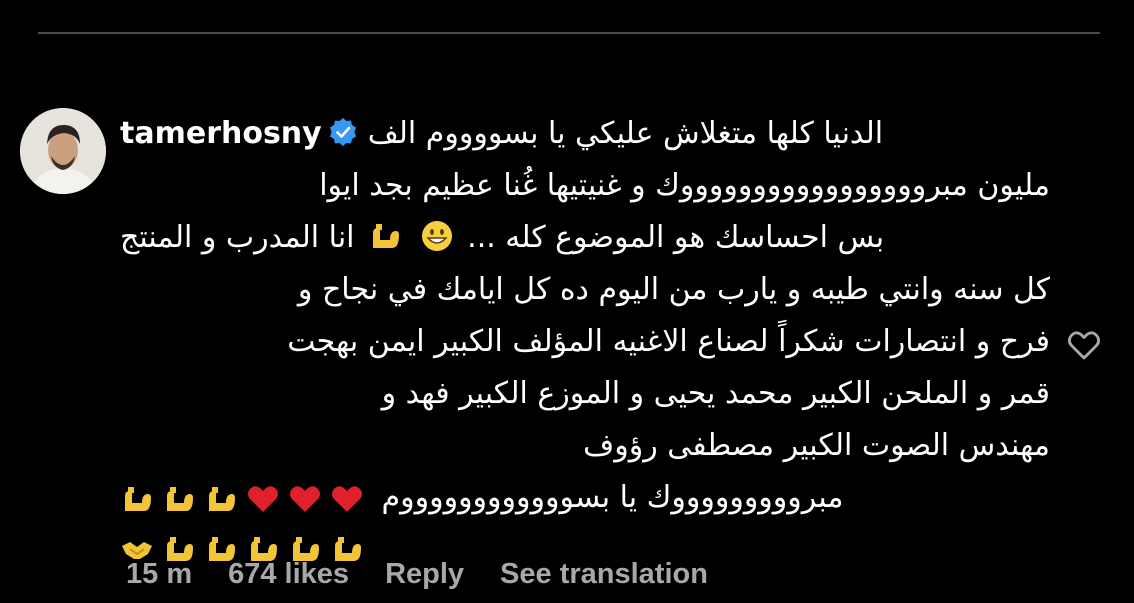 The width and height of the screenshot is (1134, 603). Describe the element at coordinates (159, 574) in the screenshot. I see `timestamp: 15 m` at that location.